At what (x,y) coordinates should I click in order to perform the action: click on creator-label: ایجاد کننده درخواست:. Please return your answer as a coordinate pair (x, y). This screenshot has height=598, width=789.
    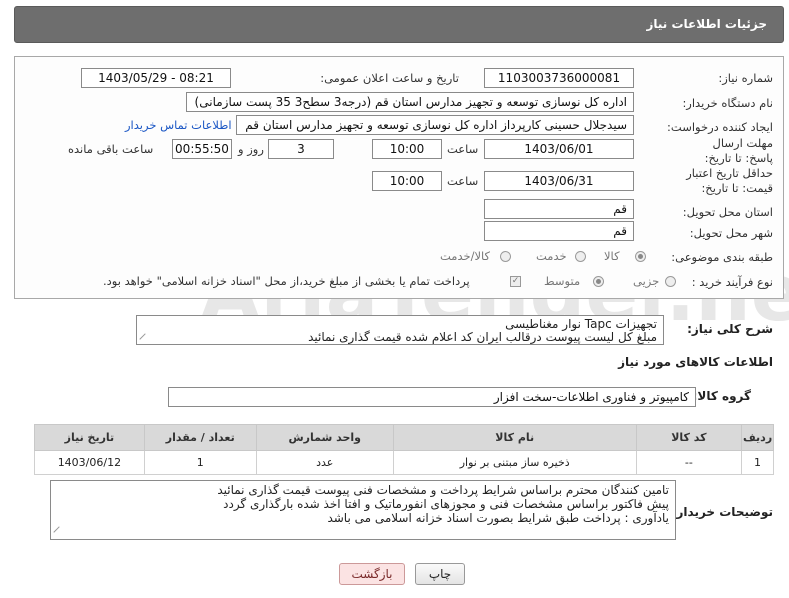
    Looking at the image, I should click on (720, 127).